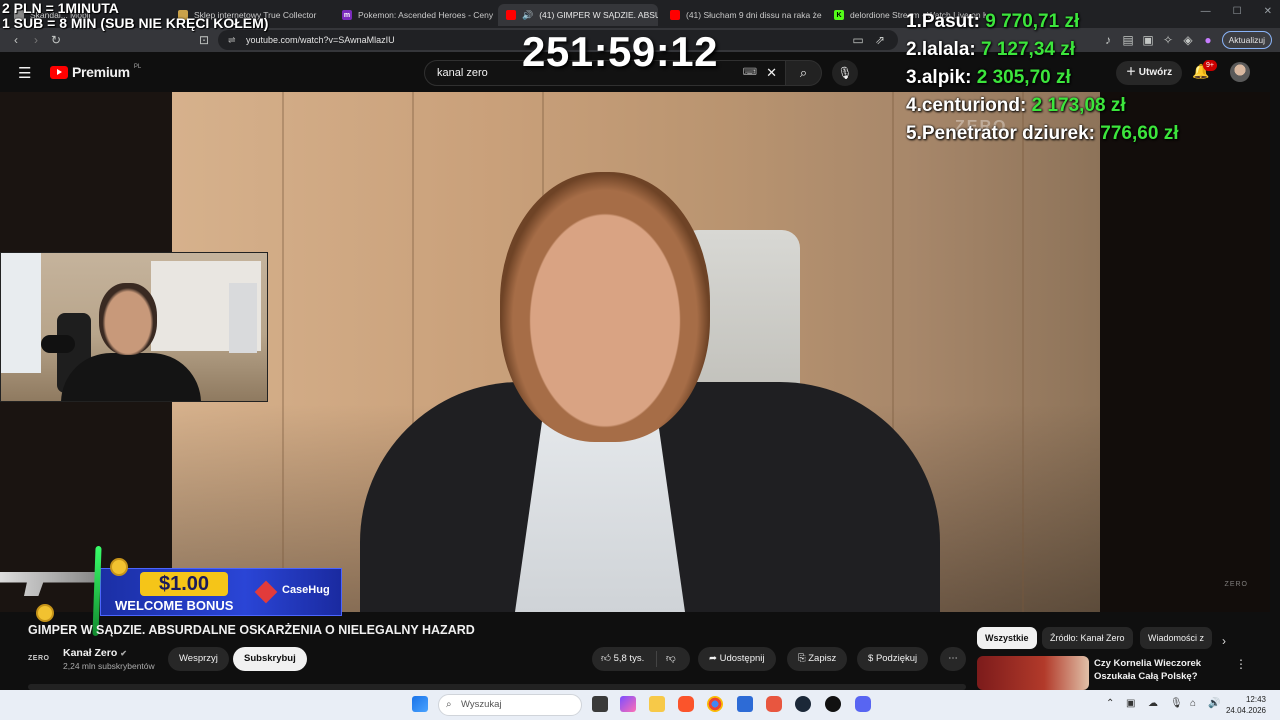 Image resolution: width=1280 pixels, height=720 pixels. What do you see at coordinates (671, 659) in the screenshot?
I see `dislike-button: 👎︎` at bounding box center [671, 659].